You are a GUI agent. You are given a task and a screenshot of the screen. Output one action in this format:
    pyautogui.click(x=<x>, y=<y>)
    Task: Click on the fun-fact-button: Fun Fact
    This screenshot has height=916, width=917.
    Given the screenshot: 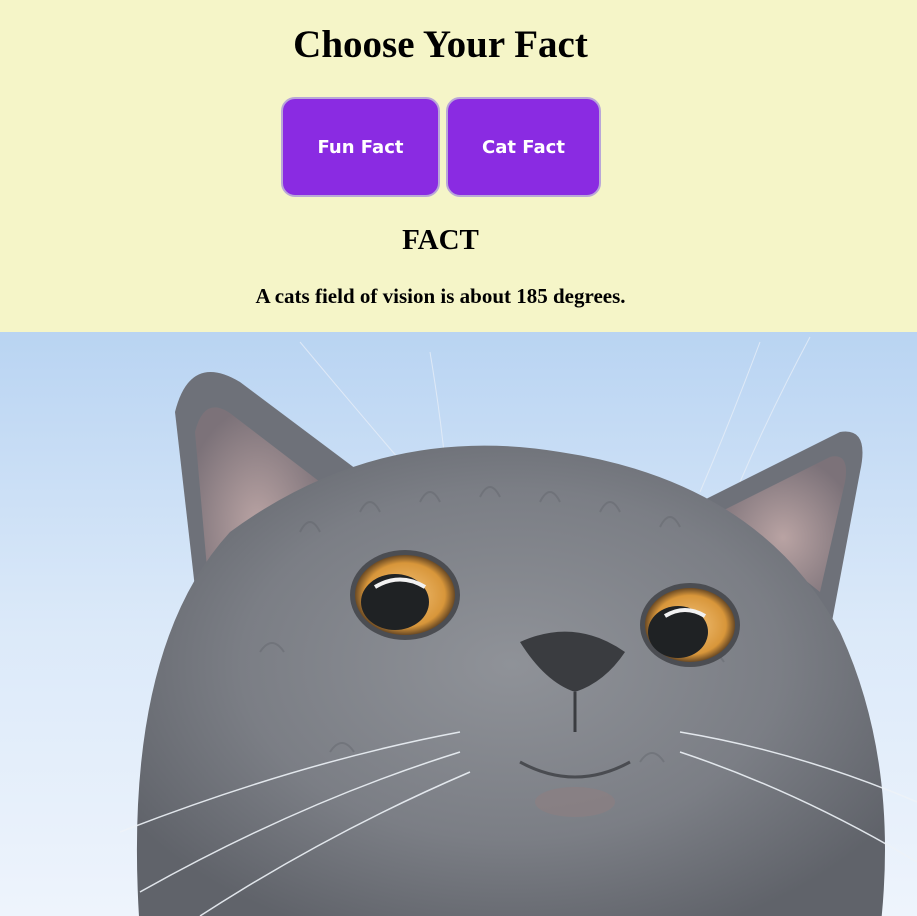 What is the action you would take?
    pyautogui.click(x=360, y=147)
    